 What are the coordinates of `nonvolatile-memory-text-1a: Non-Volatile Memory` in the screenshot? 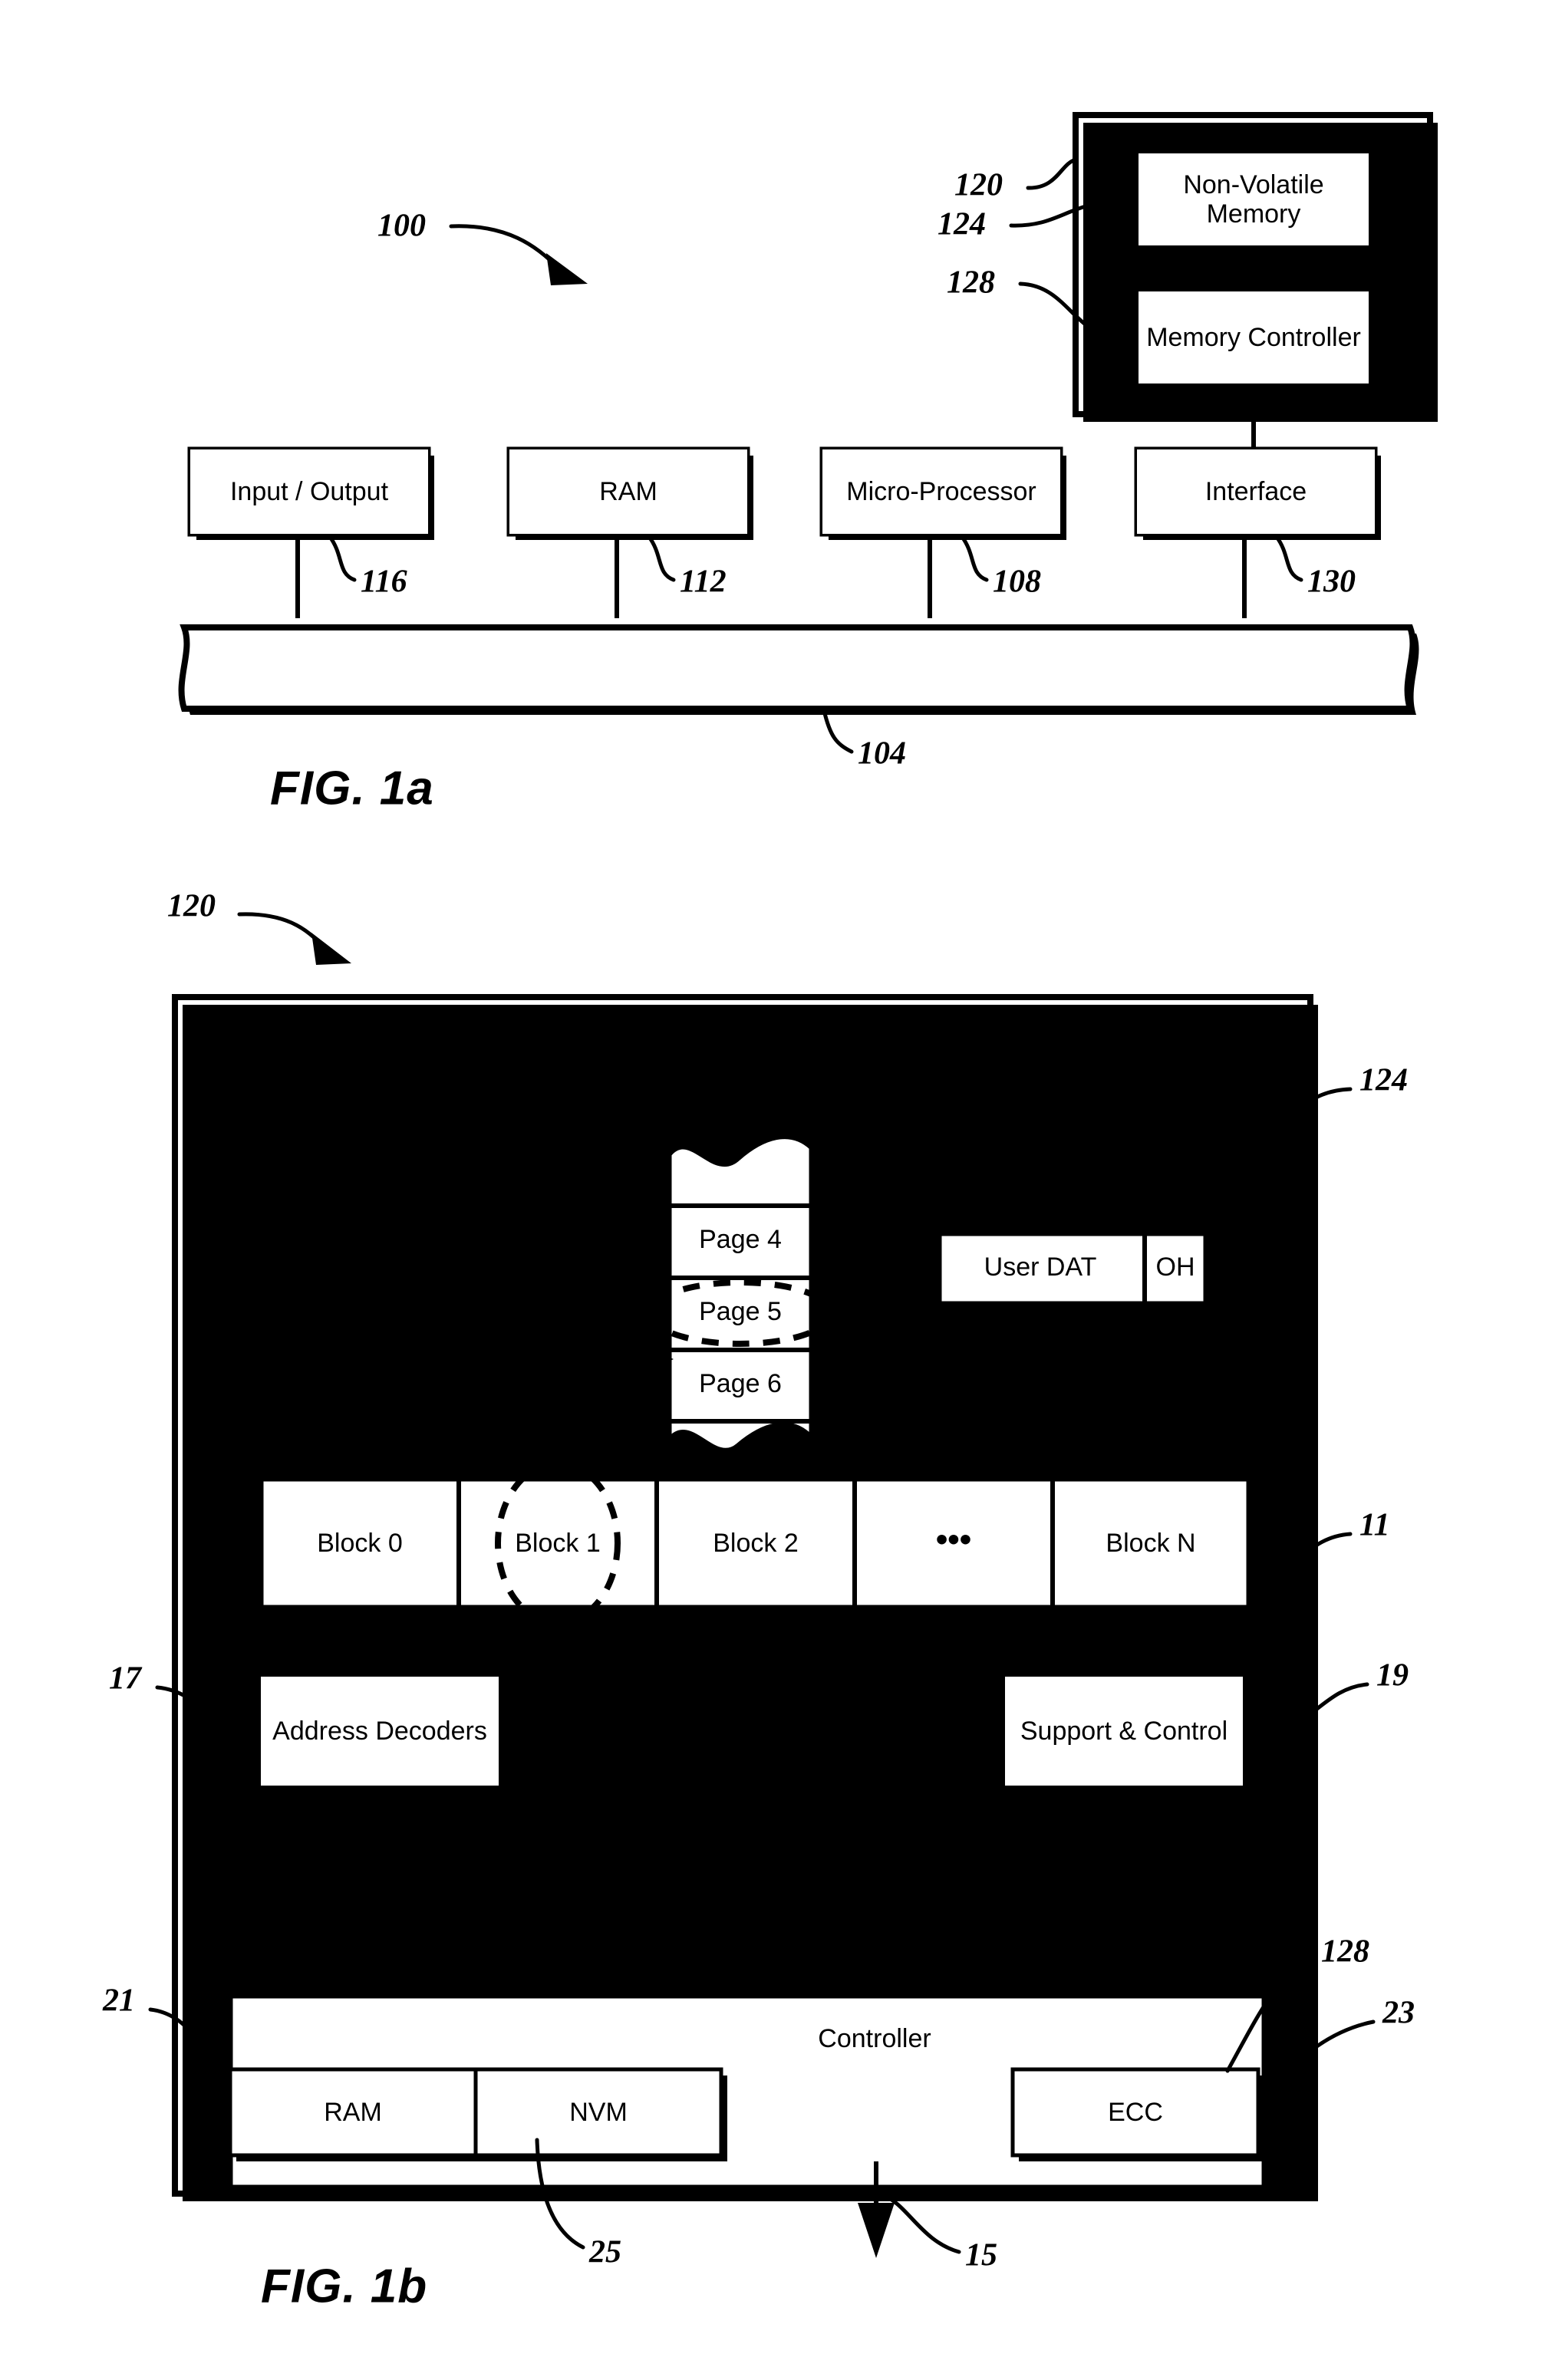 It's located at (1254, 199).